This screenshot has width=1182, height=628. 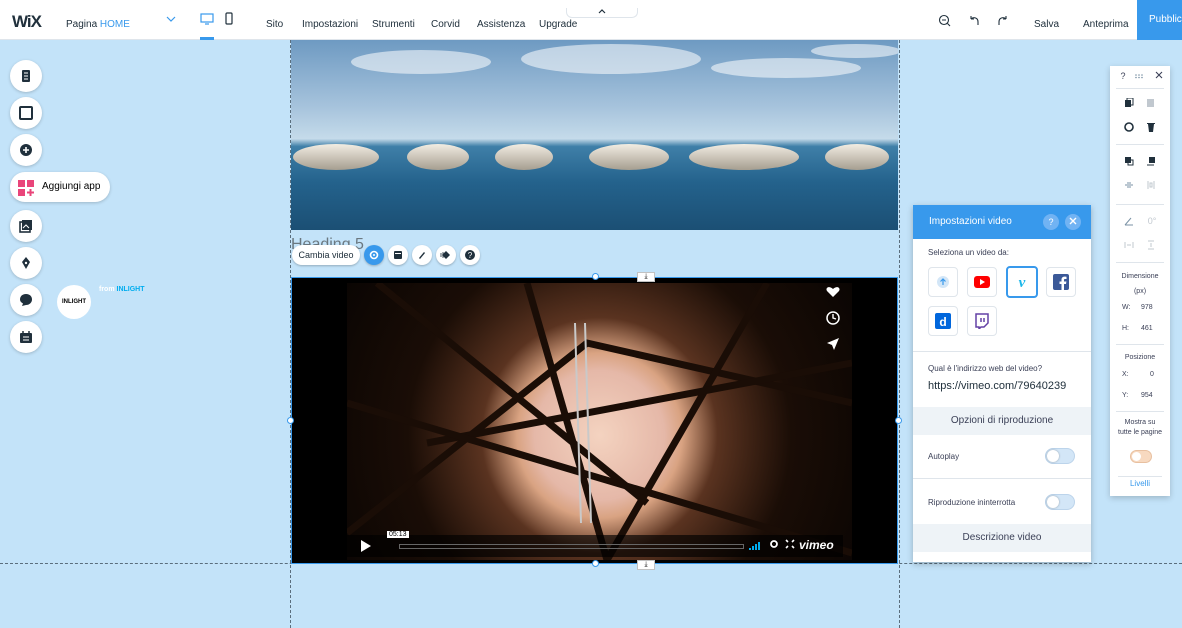 I want to click on angle-value: 0°, so click(x=1152, y=221).